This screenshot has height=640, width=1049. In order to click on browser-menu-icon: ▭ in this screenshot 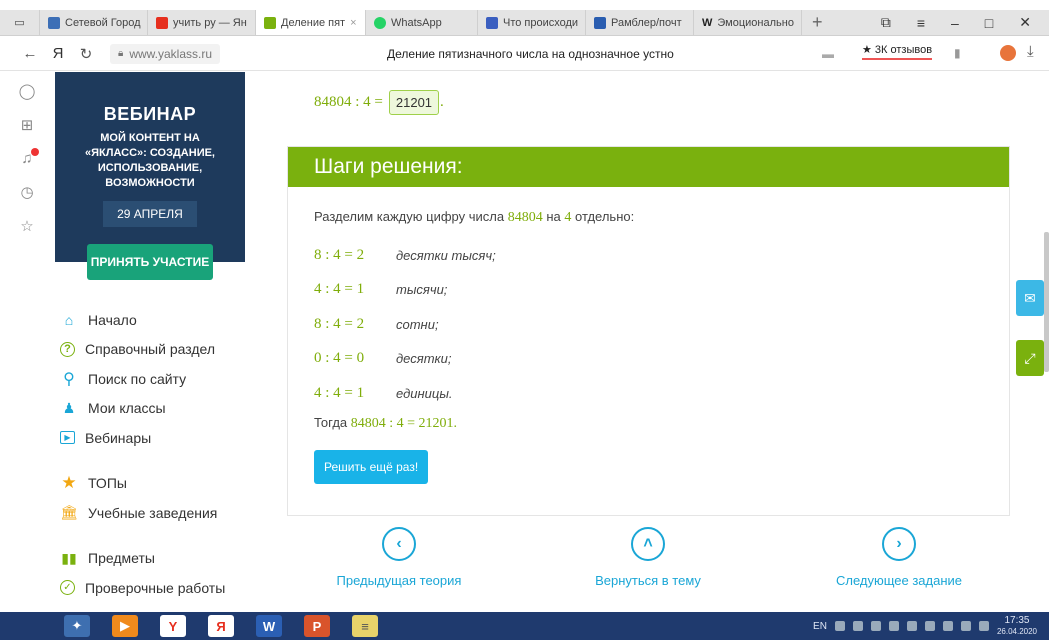, I will do `click(20, 22)`.